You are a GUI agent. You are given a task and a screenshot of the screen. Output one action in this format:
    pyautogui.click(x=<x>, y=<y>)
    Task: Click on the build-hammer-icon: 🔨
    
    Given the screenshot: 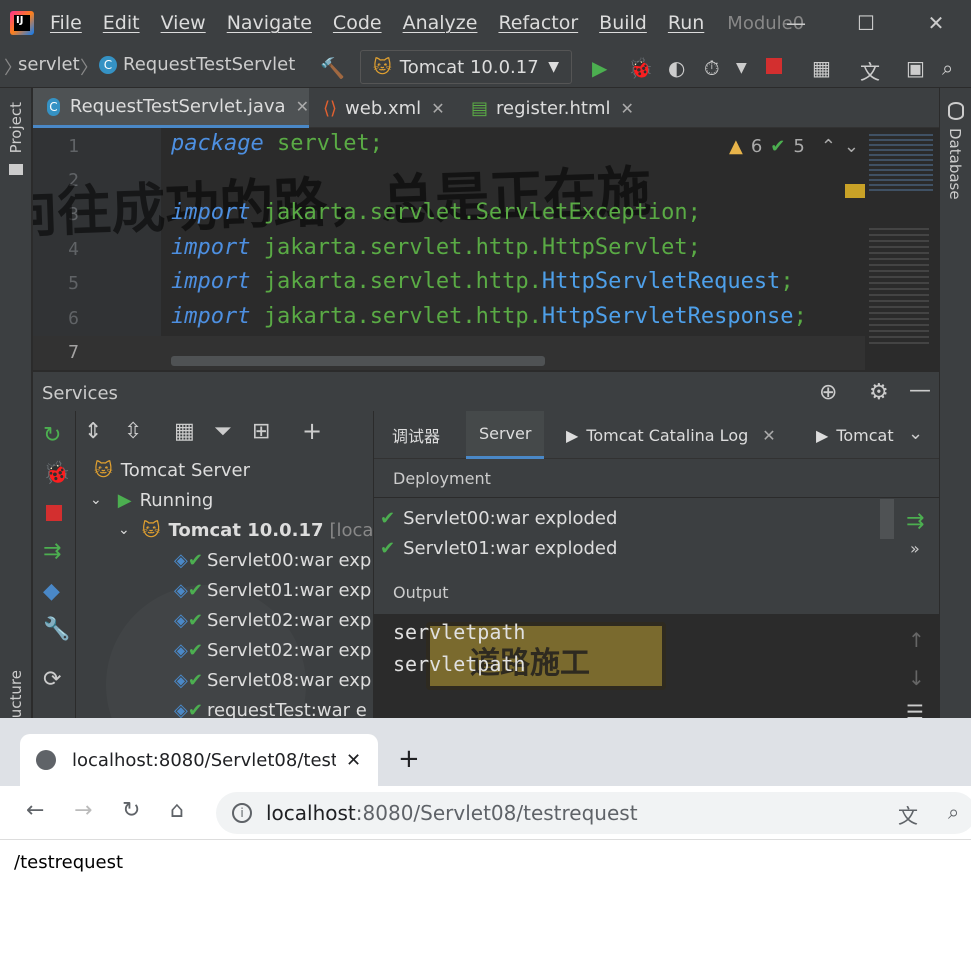 What is the action you would take?
    pyautogui.click(x=332, y=68)
    